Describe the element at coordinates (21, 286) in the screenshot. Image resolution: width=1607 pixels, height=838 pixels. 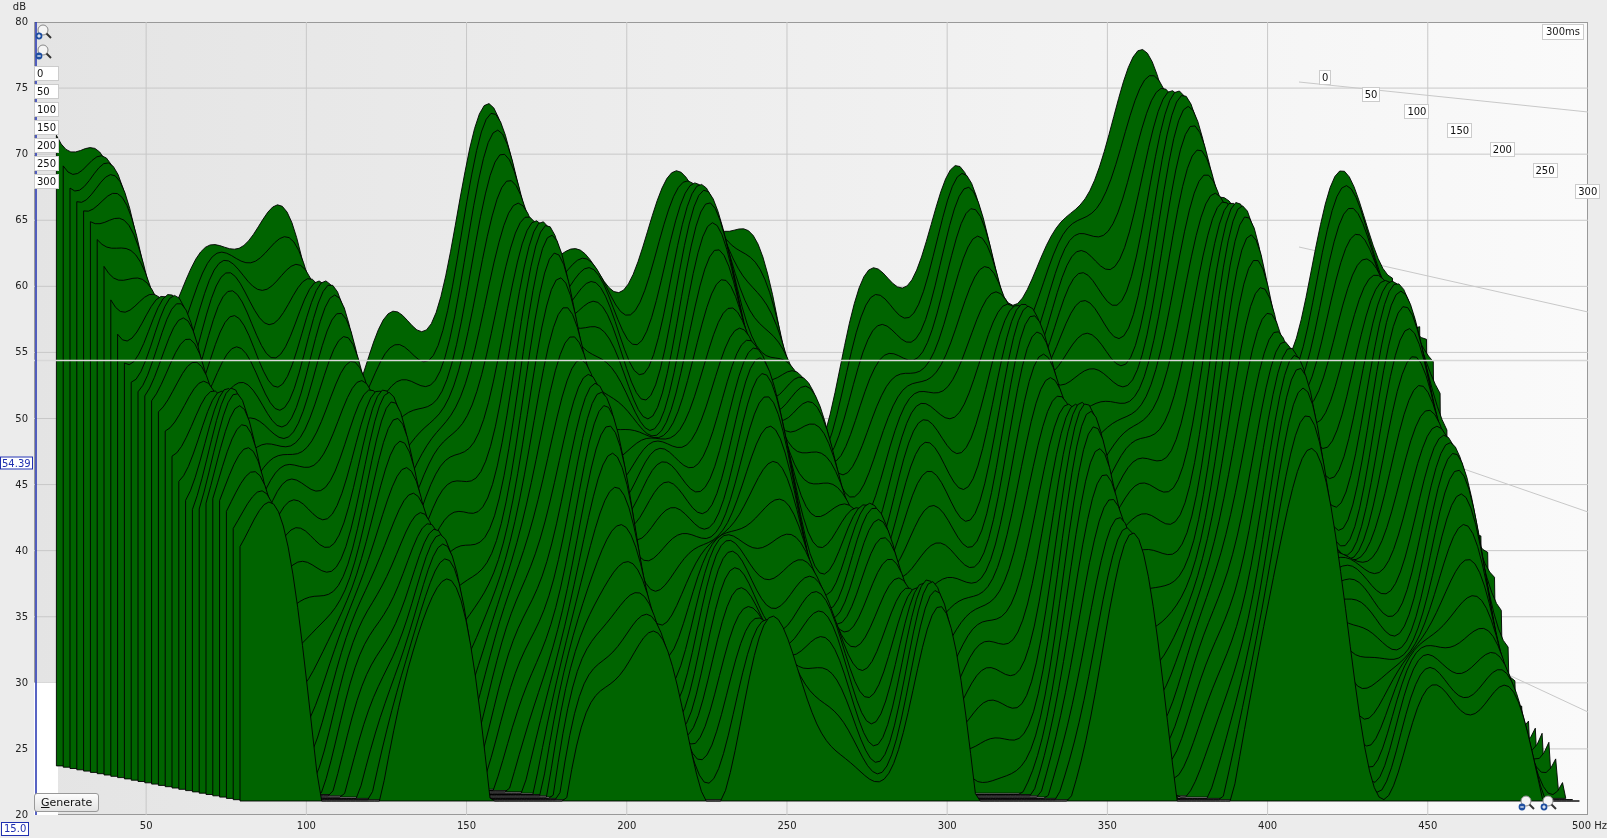
I see `y-axis-tick-label: 60` at that location.